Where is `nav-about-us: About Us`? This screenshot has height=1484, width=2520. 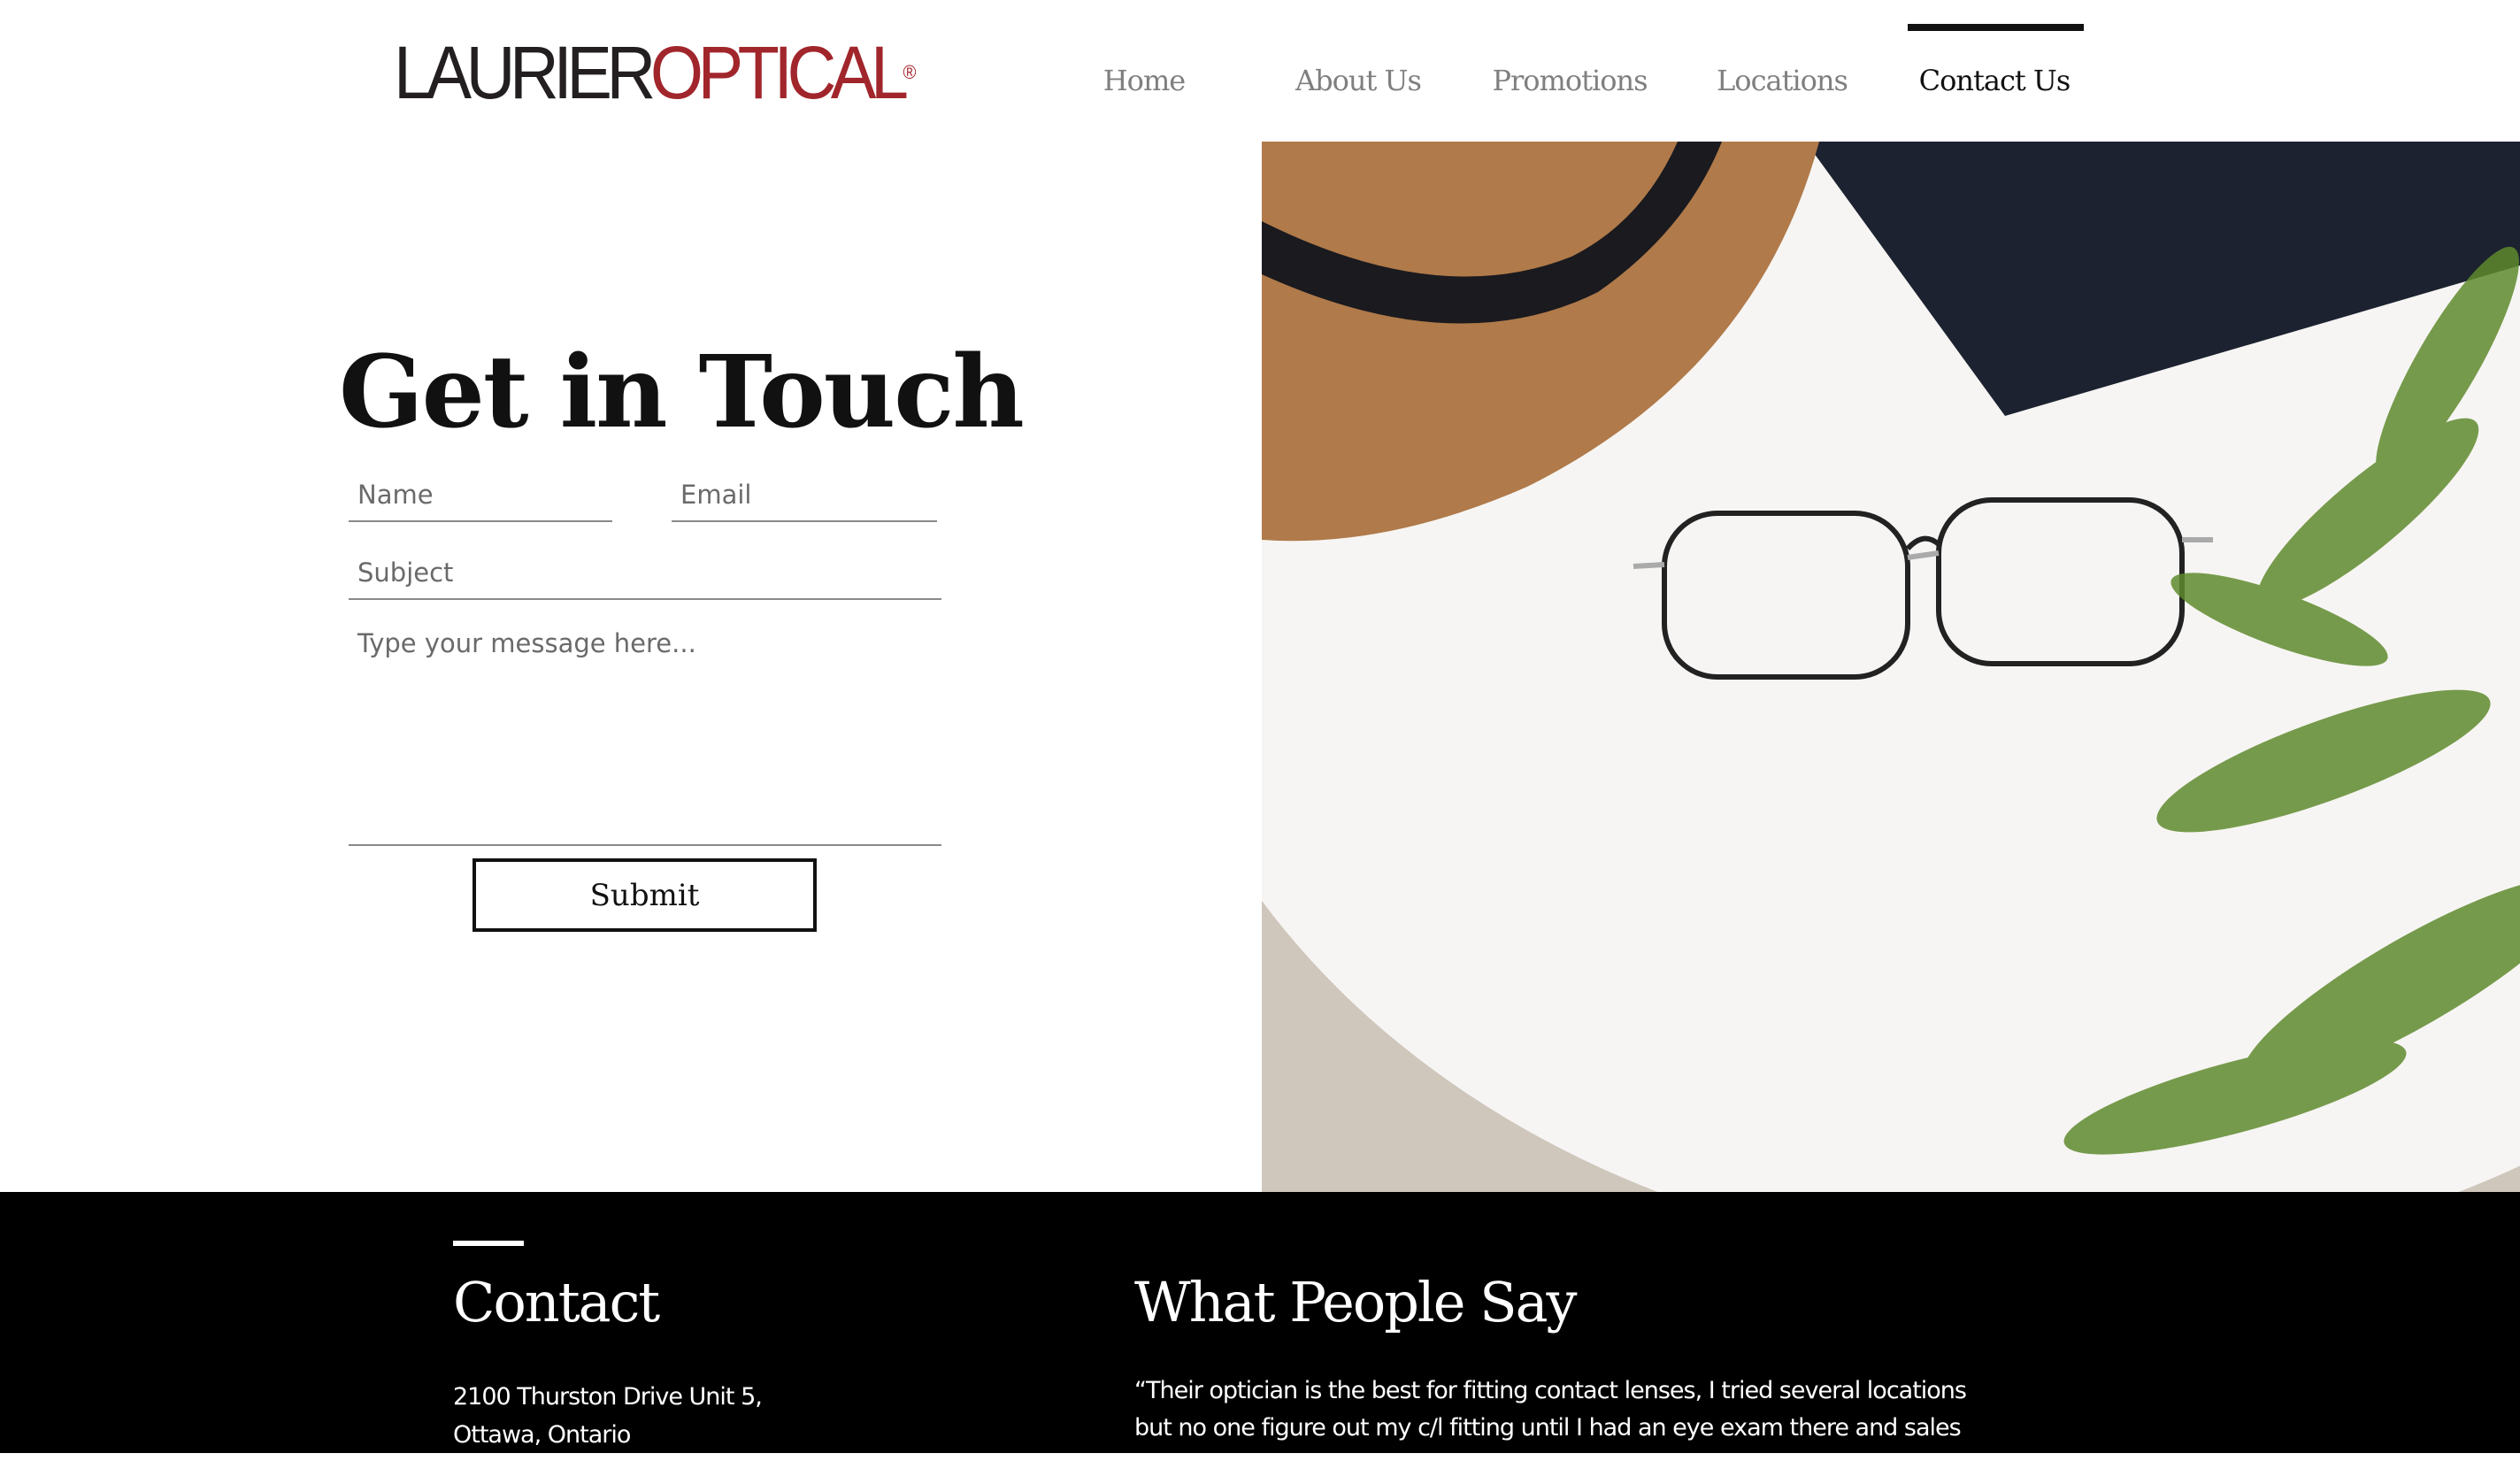
nav-about-us: About Us is located at coordinates (1358, 80).